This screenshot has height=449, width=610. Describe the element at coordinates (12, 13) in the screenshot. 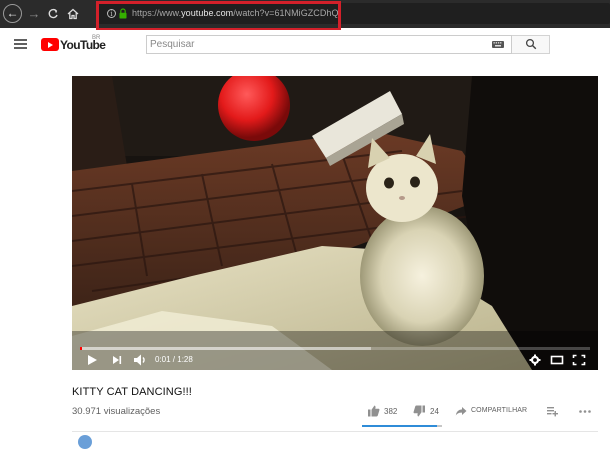

I see `back-icon: ←` at that location.